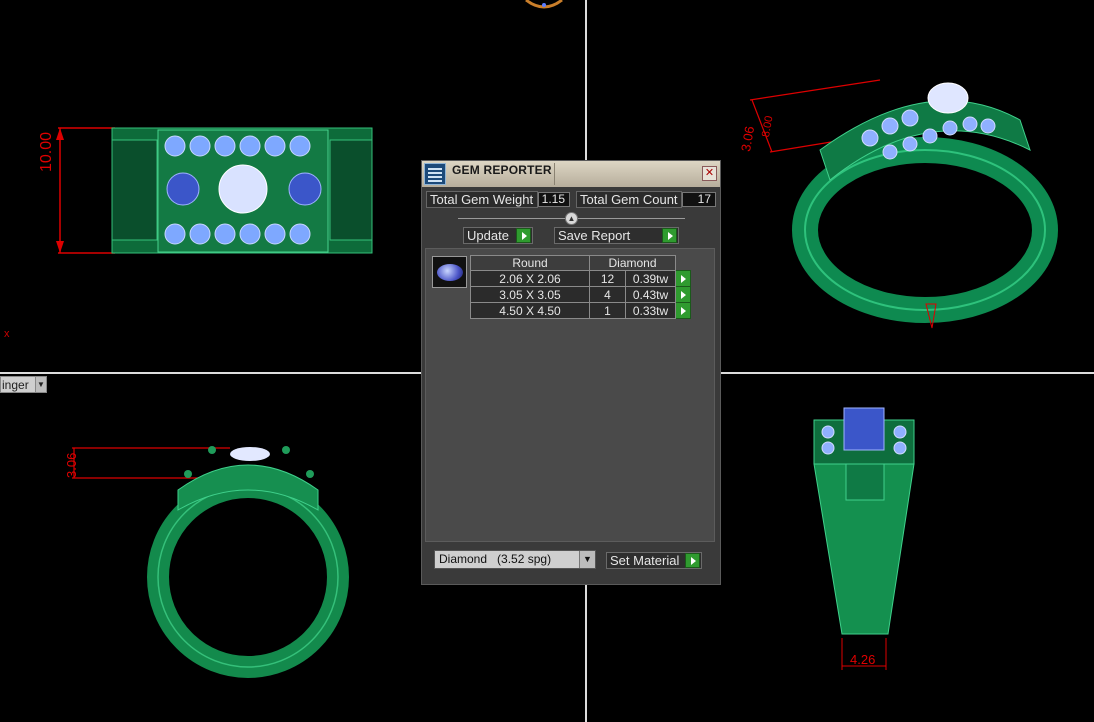 The width and height of the screenshot is (1094, 722). I want to click on ring-side-view, so click(864, 538).